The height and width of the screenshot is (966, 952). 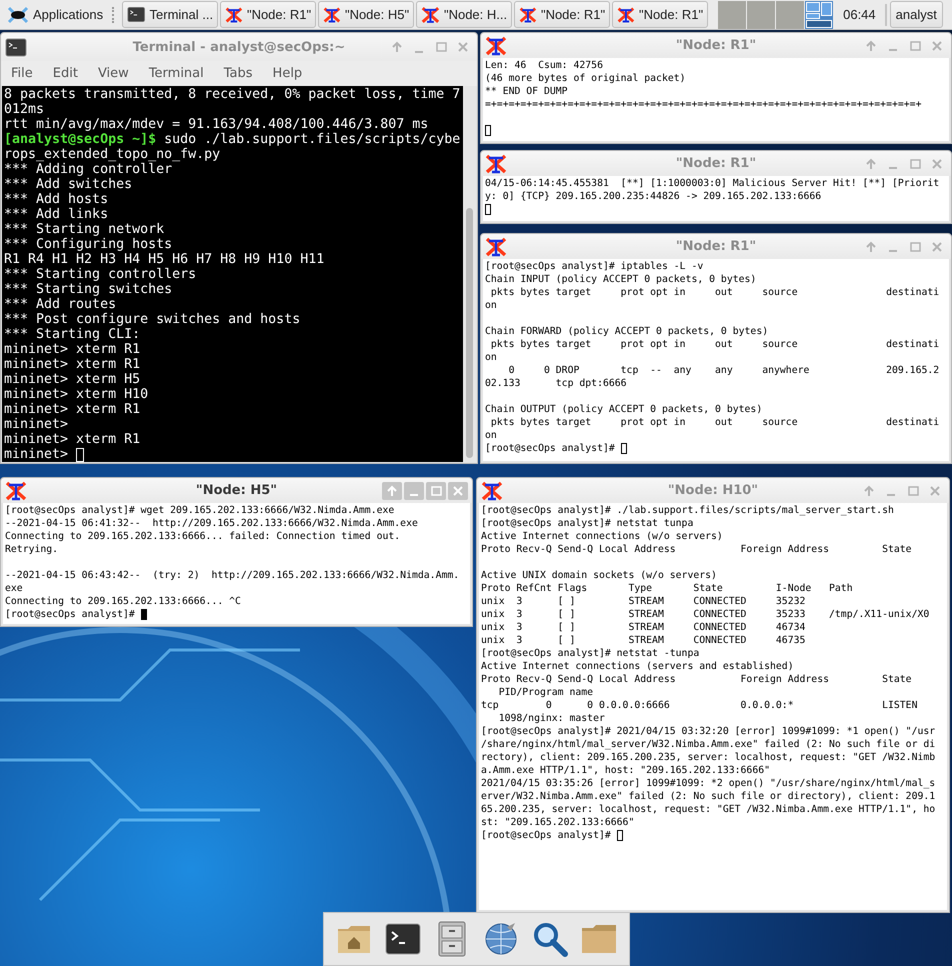 I want to click on menu-item: View, so click(x=113, y=73).